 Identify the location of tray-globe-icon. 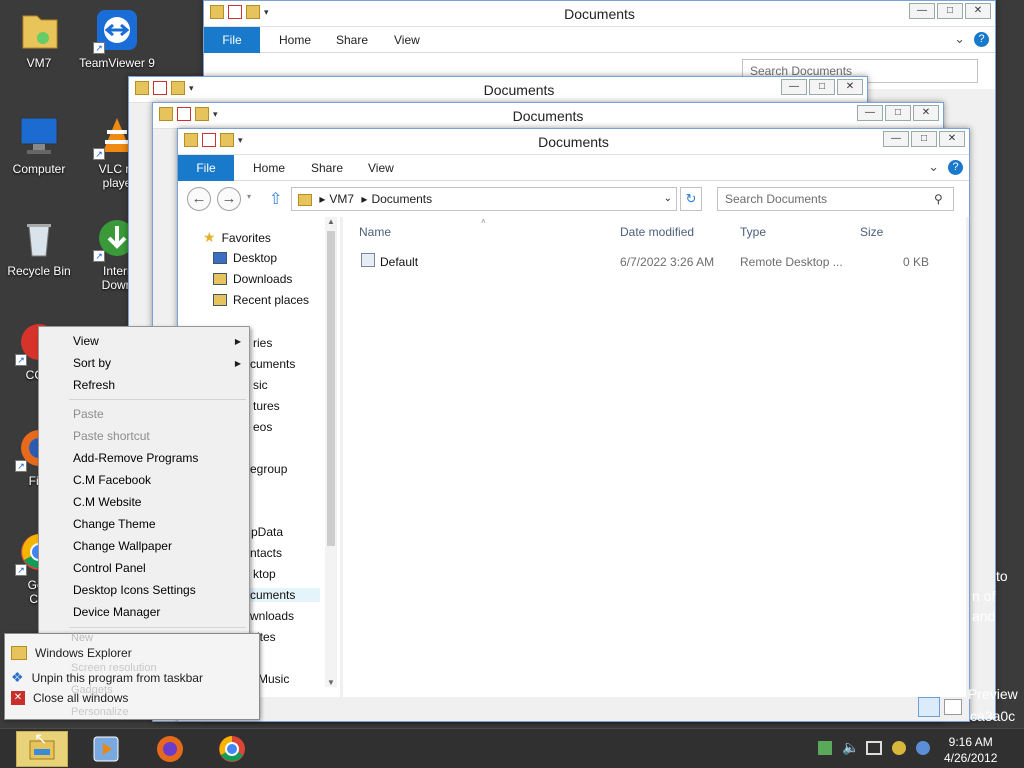
(923, 748).